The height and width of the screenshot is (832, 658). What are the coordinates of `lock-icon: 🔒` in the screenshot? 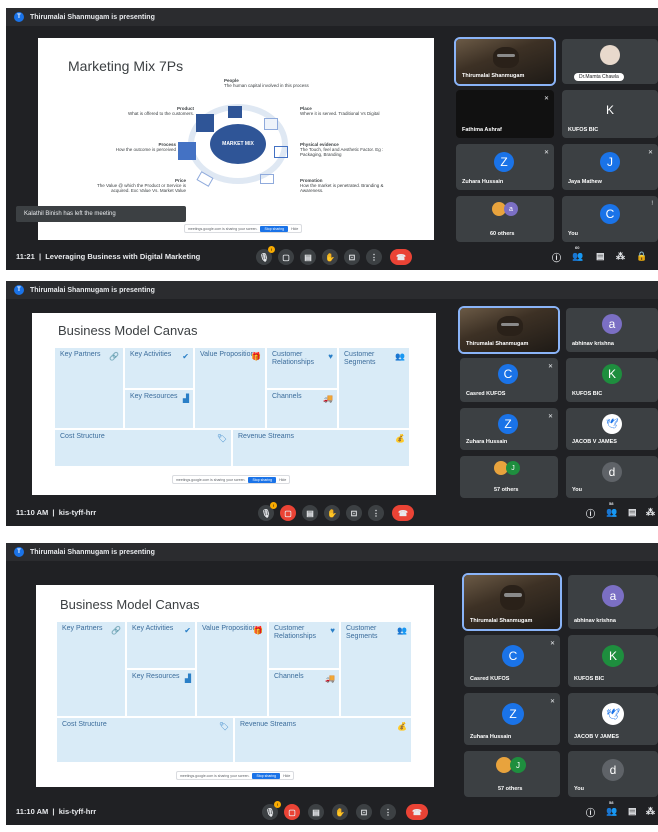 It's located at (641, 256).